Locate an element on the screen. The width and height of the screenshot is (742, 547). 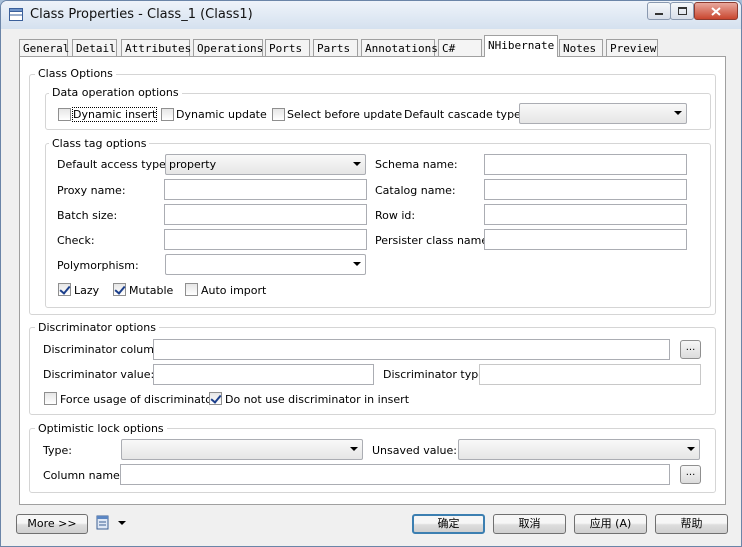
row-id-label: Row id: is located at coordinates (395, 215).